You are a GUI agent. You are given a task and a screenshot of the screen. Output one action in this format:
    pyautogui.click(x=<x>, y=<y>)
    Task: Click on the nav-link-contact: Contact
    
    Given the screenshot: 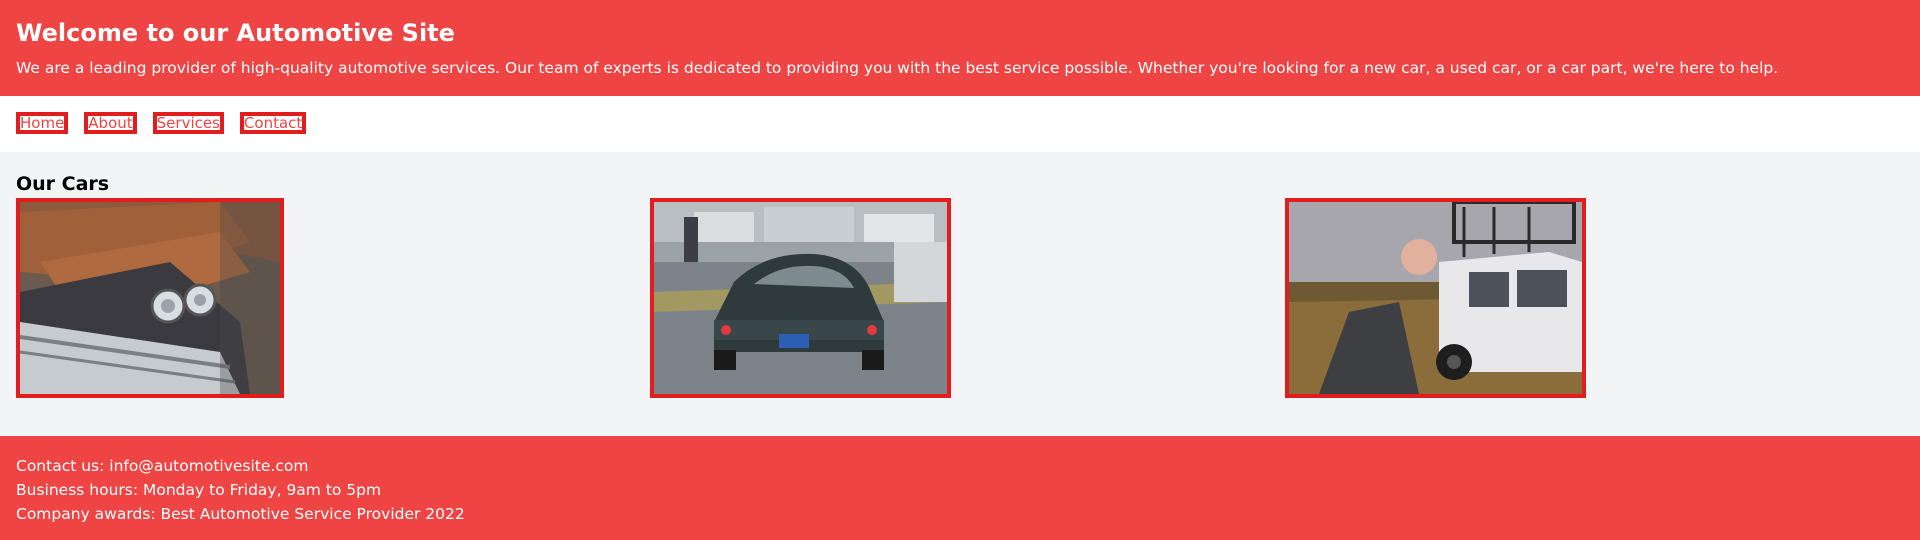 What is the action you would take?
    pyautogui.click(x=273, y=123)
    